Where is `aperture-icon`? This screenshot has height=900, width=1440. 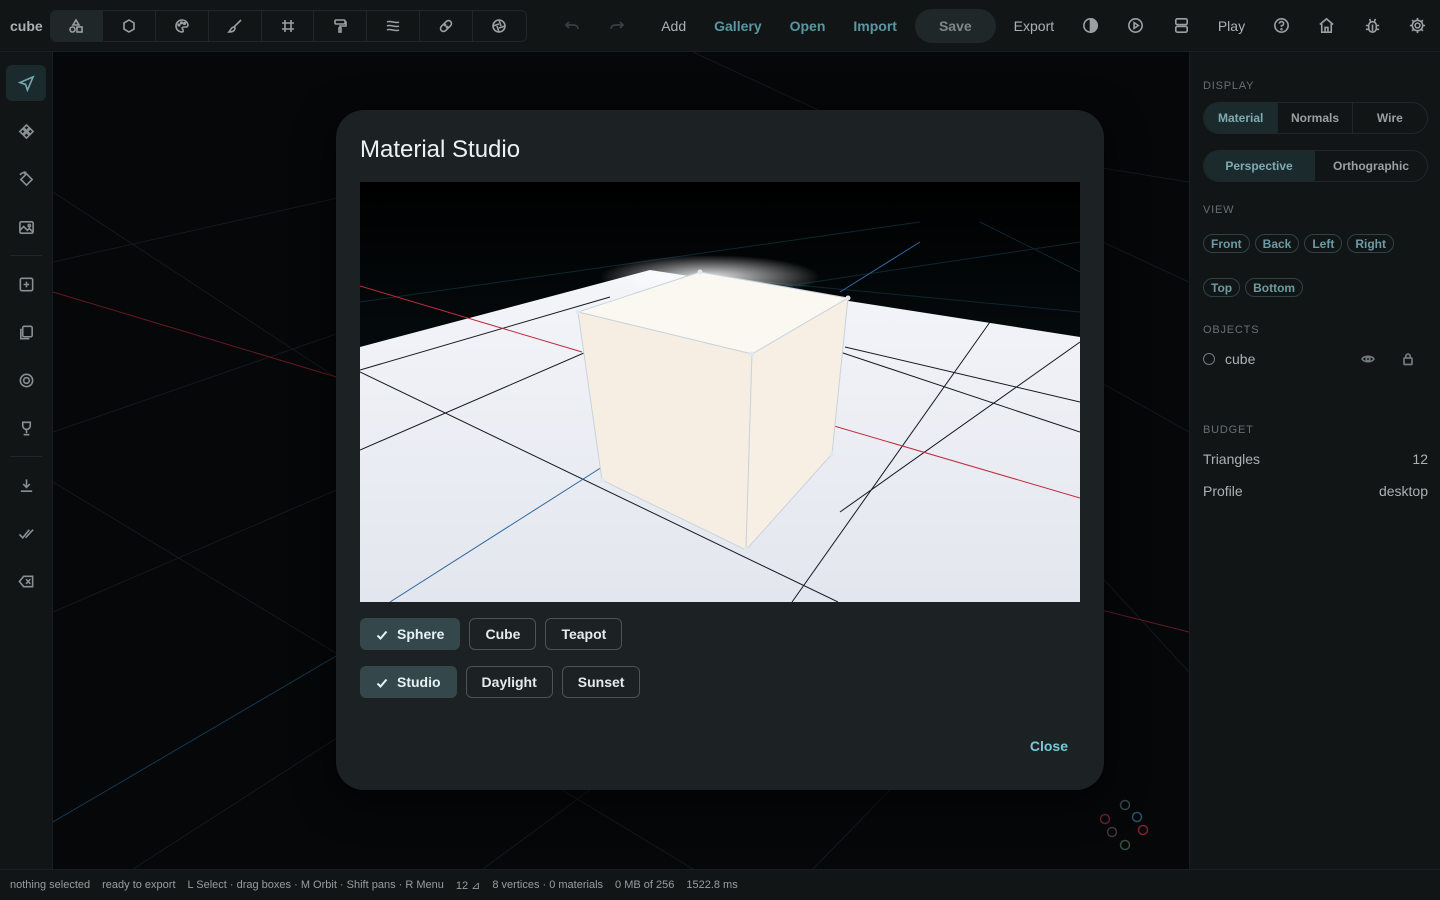
aperture-icon is located at coordinates (499, 25).